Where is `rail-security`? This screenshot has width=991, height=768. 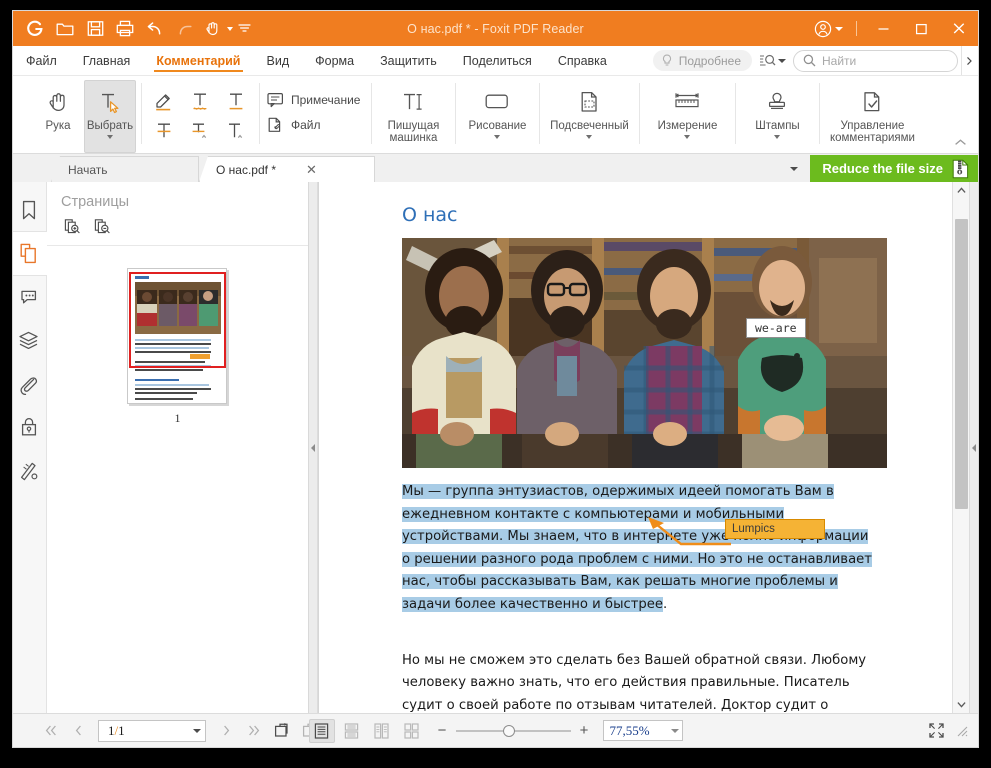
rail-security is located at coordinates (30, 426).